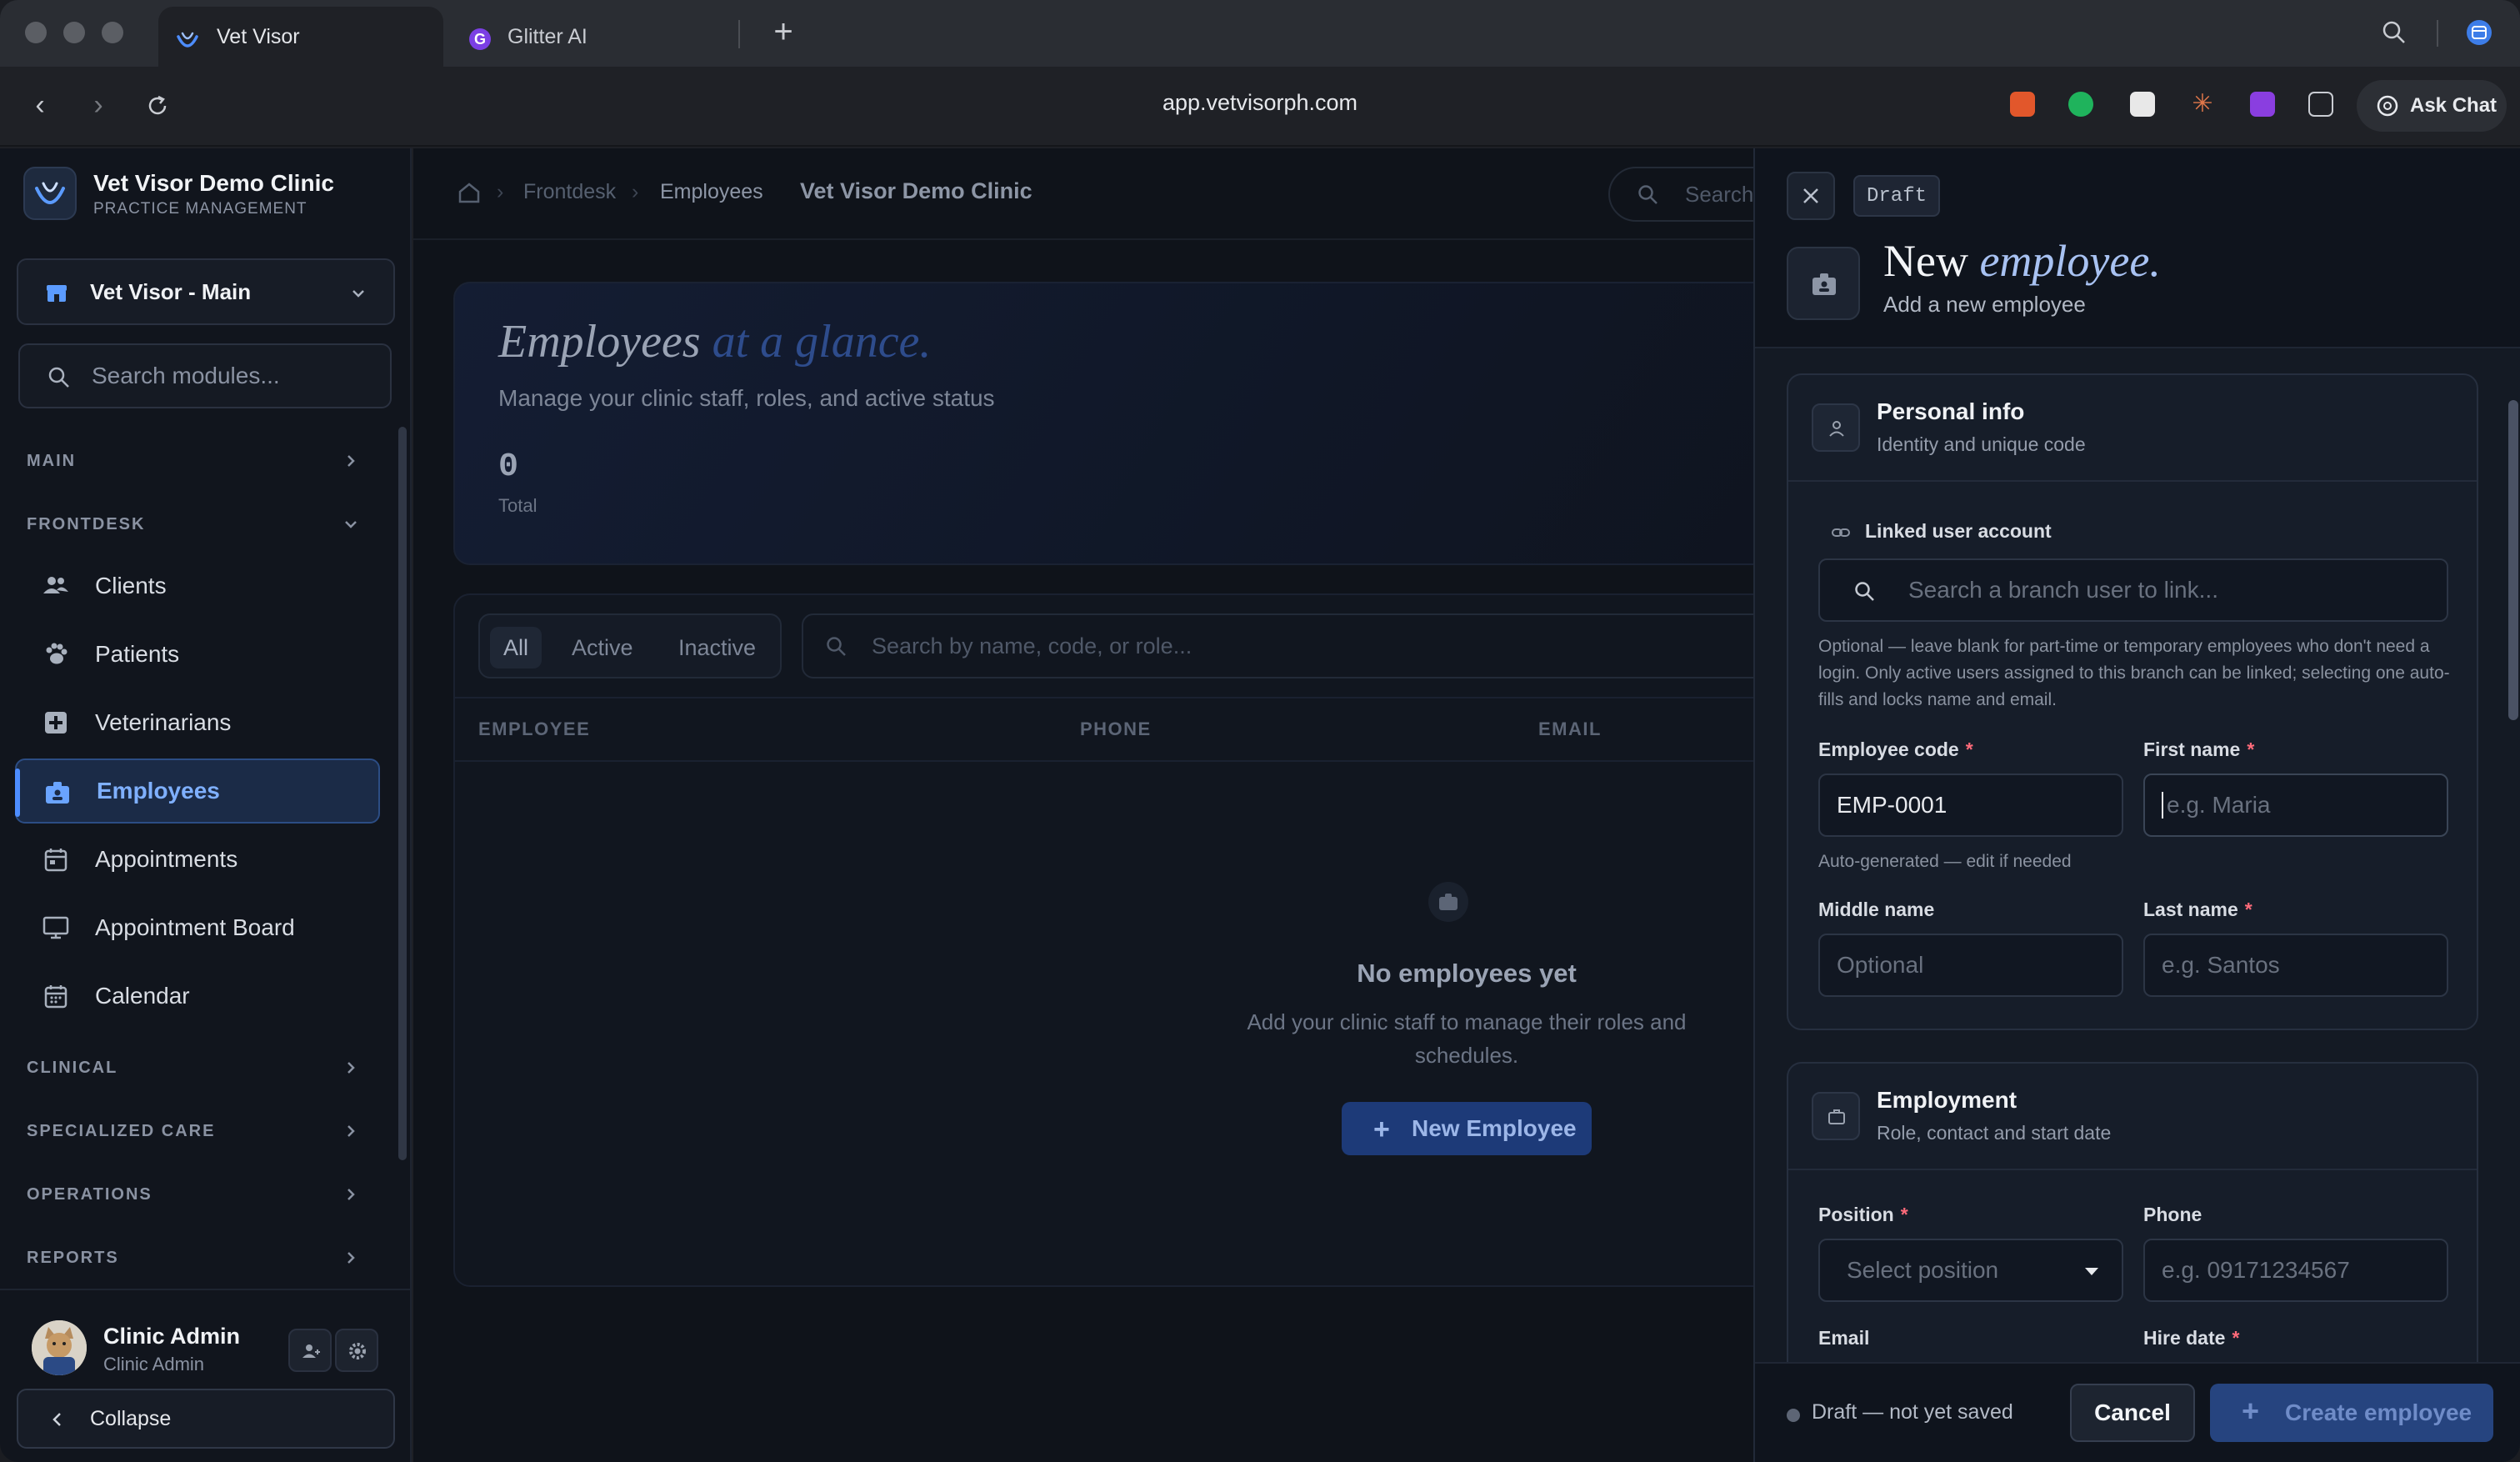  I want to click on employee-code-label: Employee code *, so click(1895, 750).